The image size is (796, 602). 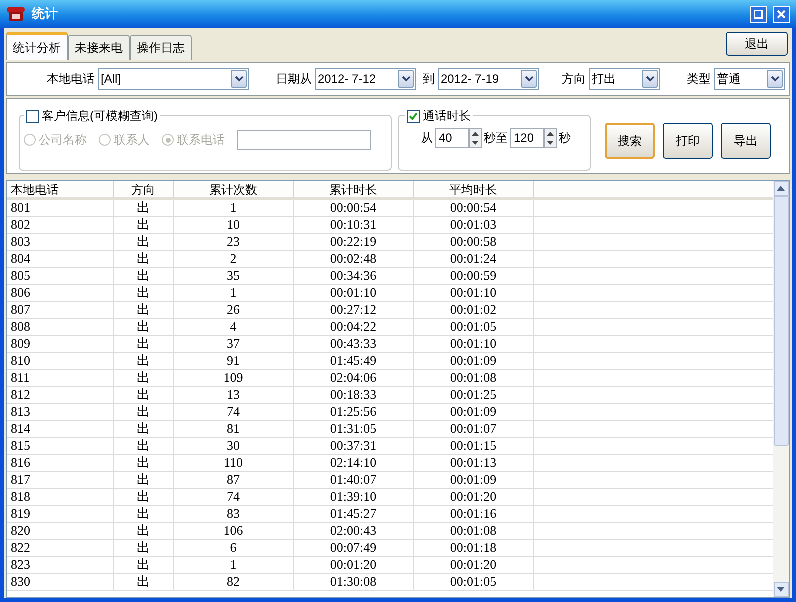 What do you see at coordinates (699, 79) in the screenshot?
I see `filter-label: 类型` at bounding box center [699, 79].